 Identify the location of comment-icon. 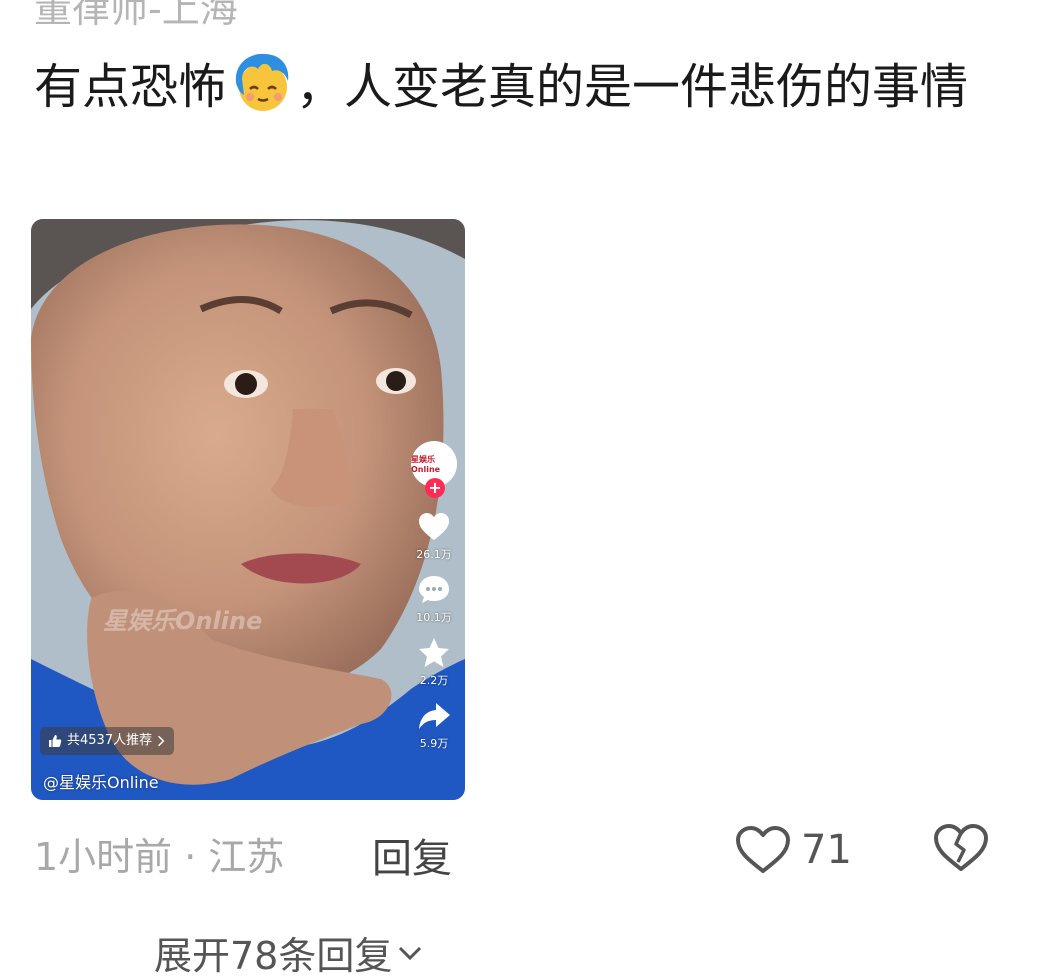
(434, 589).